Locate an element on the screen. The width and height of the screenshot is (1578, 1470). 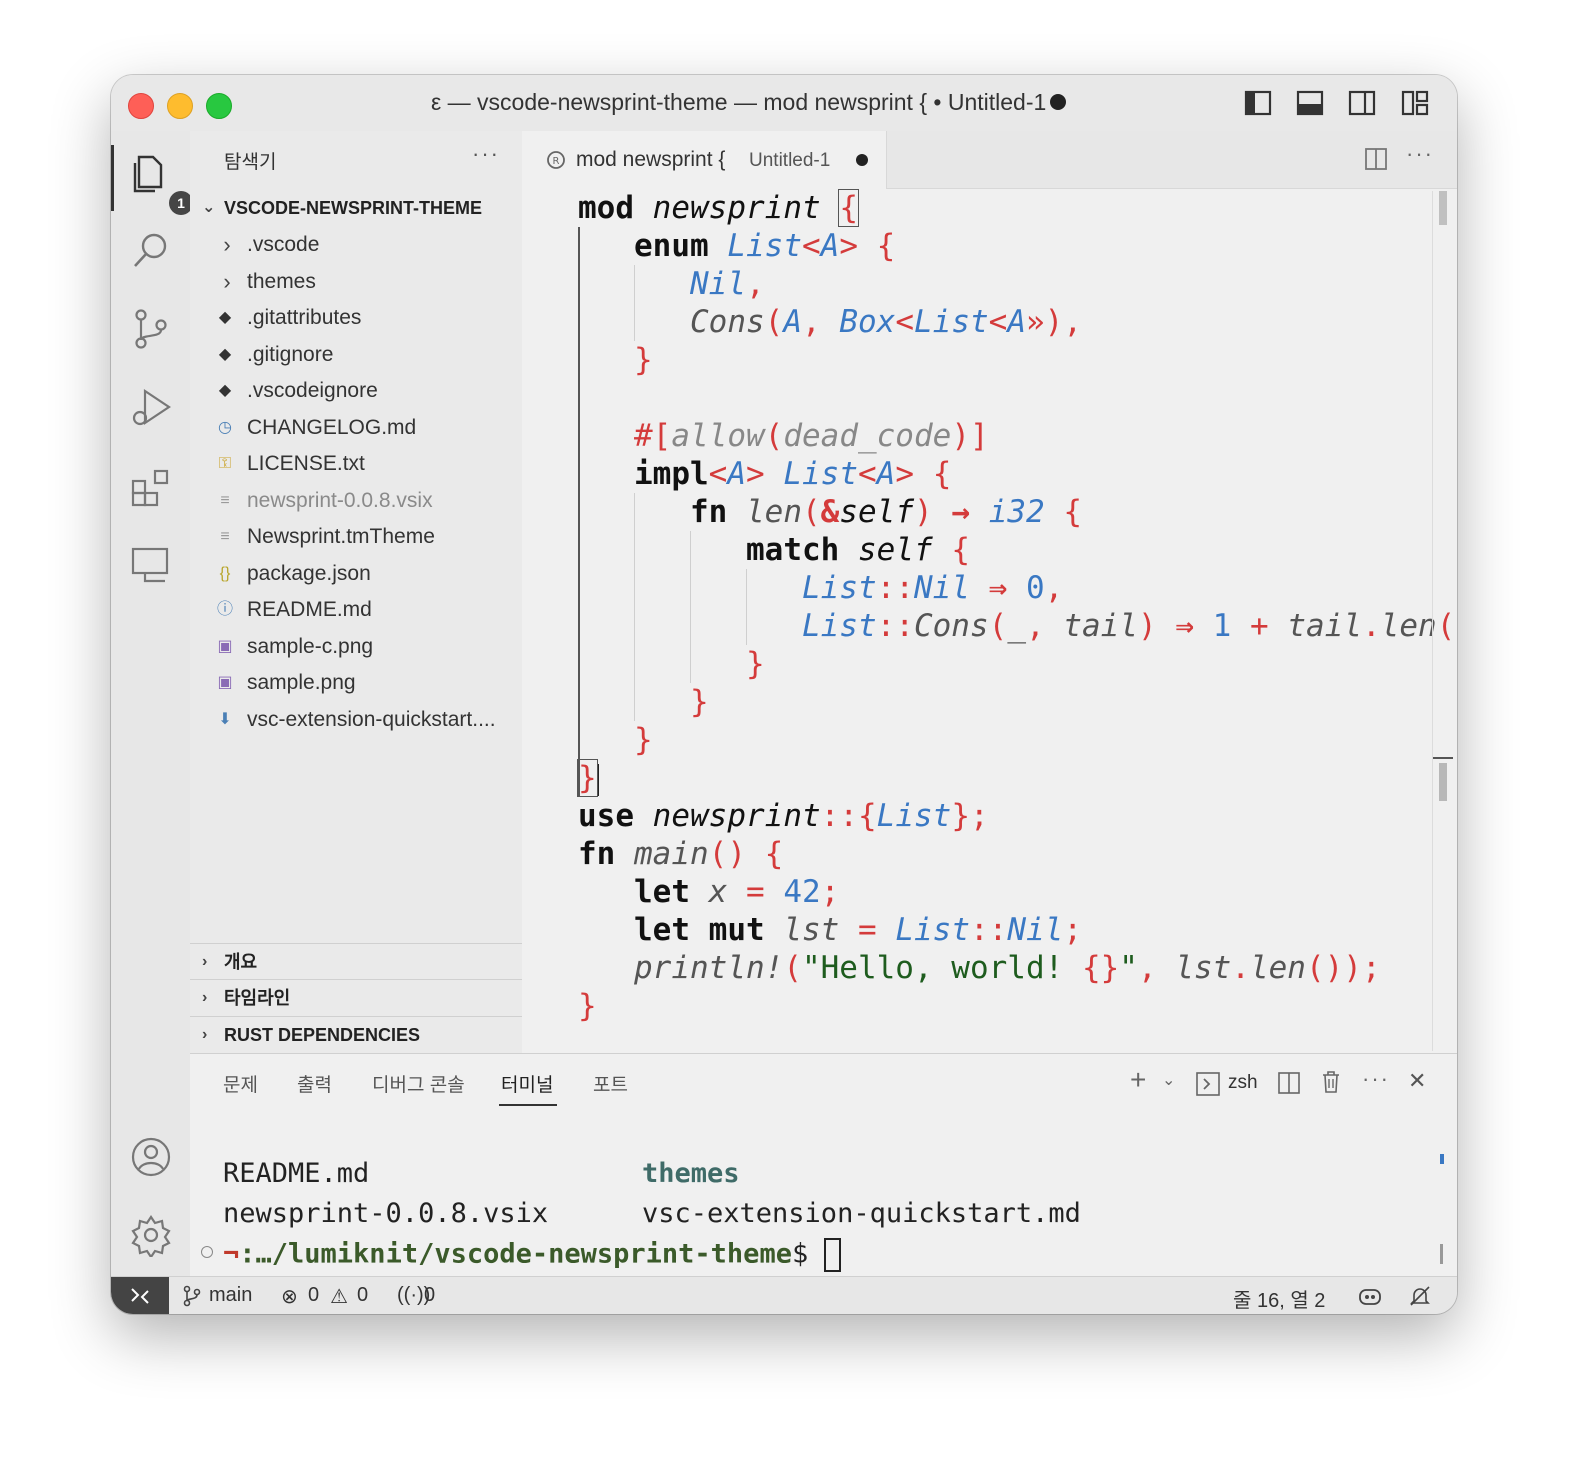
code-line-4: Cons(A, Box<List<A»), is located at coordinates (886, 322).